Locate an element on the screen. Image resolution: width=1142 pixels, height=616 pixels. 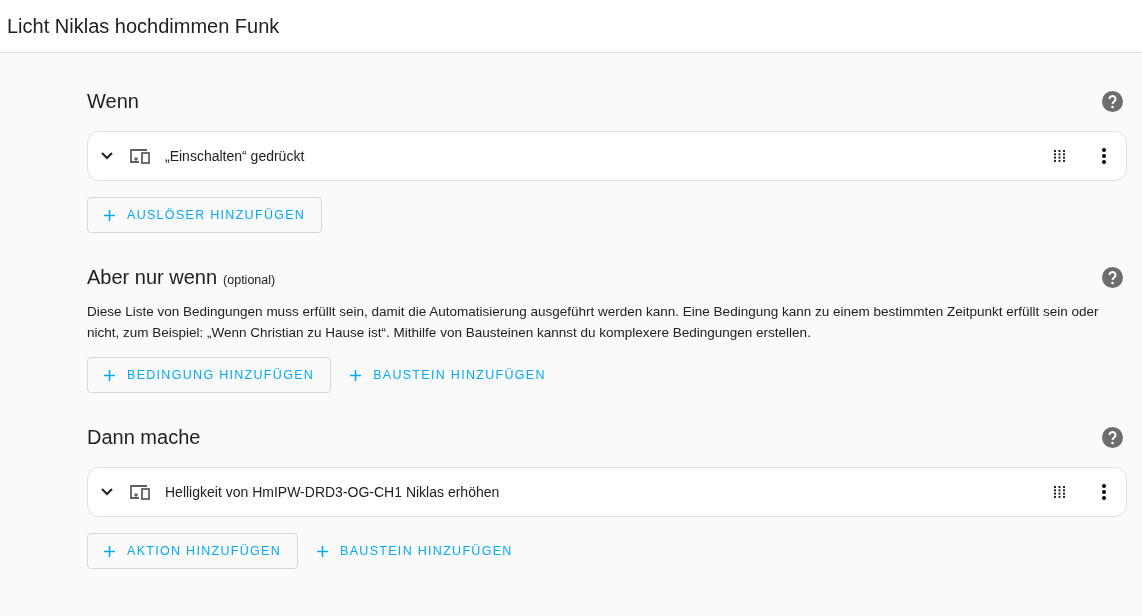
row-label: Helligkeit von HmIPW-DRD3-OG-CH1 Niklas erhöhen is located at coordinates (333, 492).